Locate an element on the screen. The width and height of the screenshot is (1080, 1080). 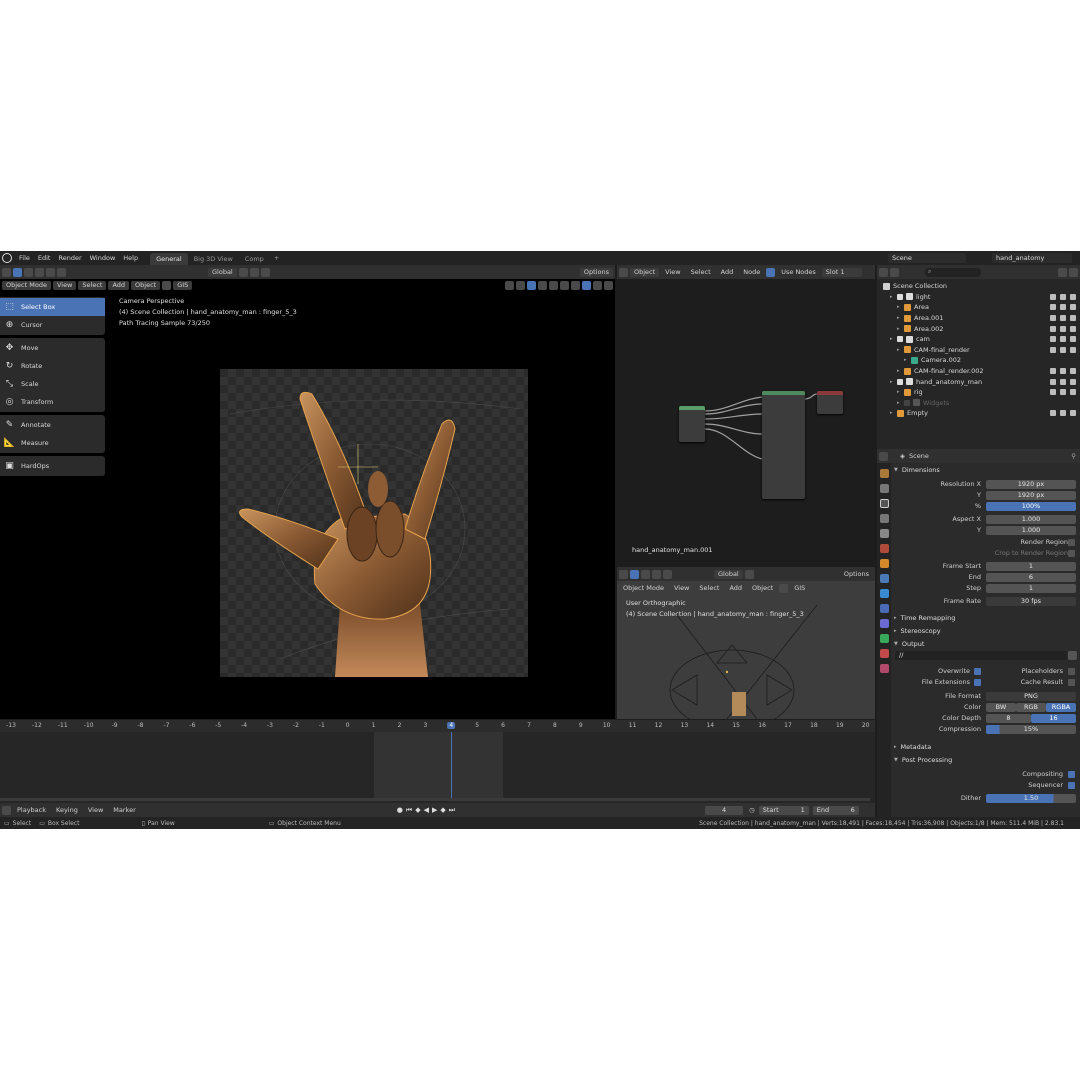
viewport2-options-button: Options is located at coordinates (856, 574).